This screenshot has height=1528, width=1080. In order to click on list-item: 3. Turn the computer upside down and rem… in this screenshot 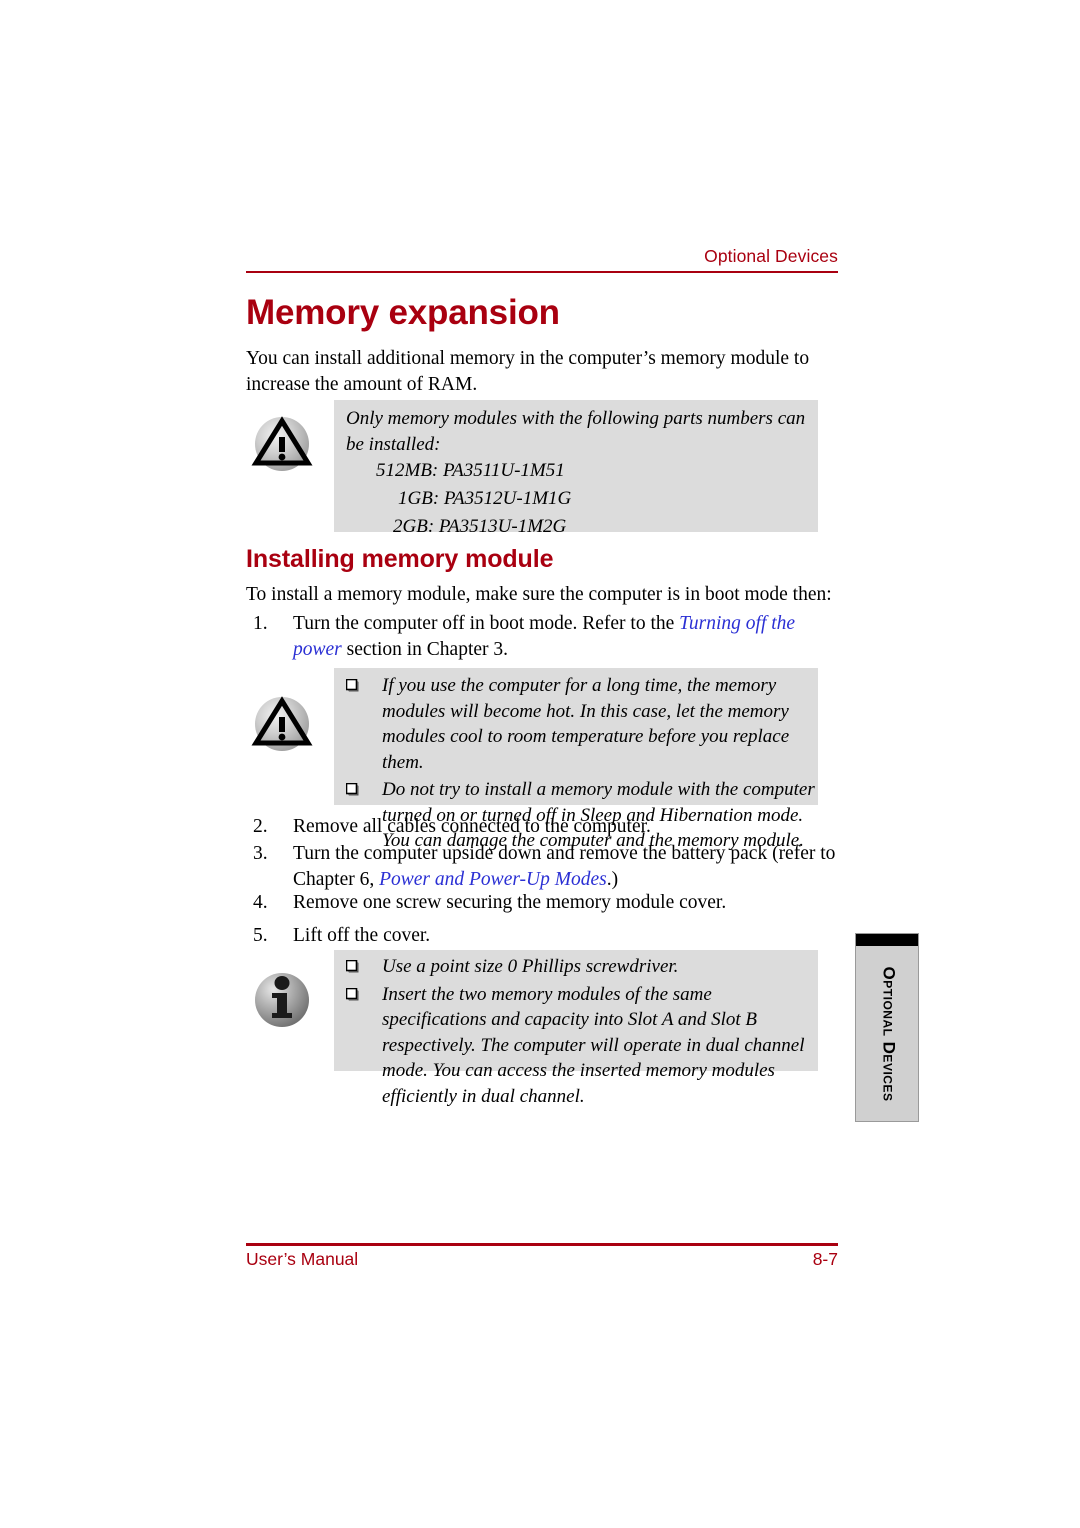, I will do `click(548, 866)`.